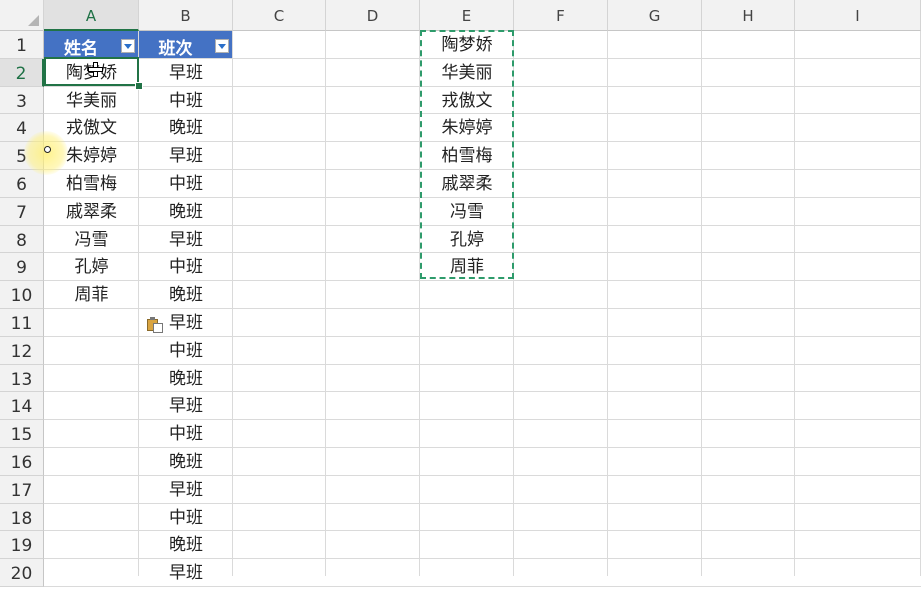  I want to click on column-header-c: C, so click(279, 15).